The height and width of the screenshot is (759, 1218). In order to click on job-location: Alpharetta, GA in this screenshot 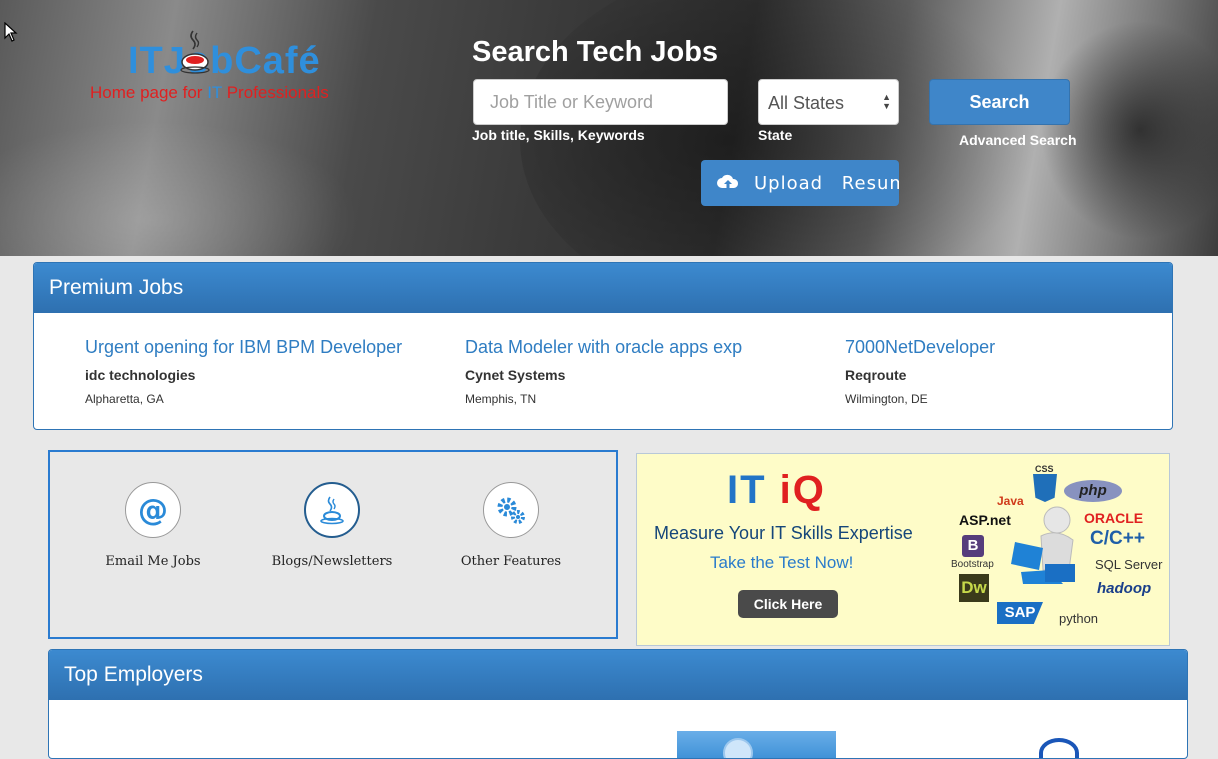, I will do `click(124, 399)`.